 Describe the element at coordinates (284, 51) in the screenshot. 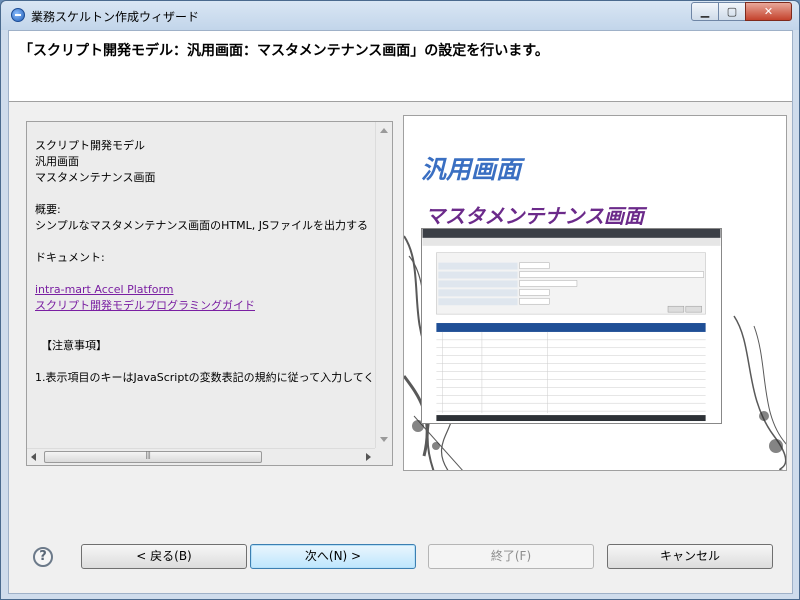

I see `page-title: 「スクリプト開発モデル：汎用画面：マスタメンテナンス画面」の設定を行います。` at that location.